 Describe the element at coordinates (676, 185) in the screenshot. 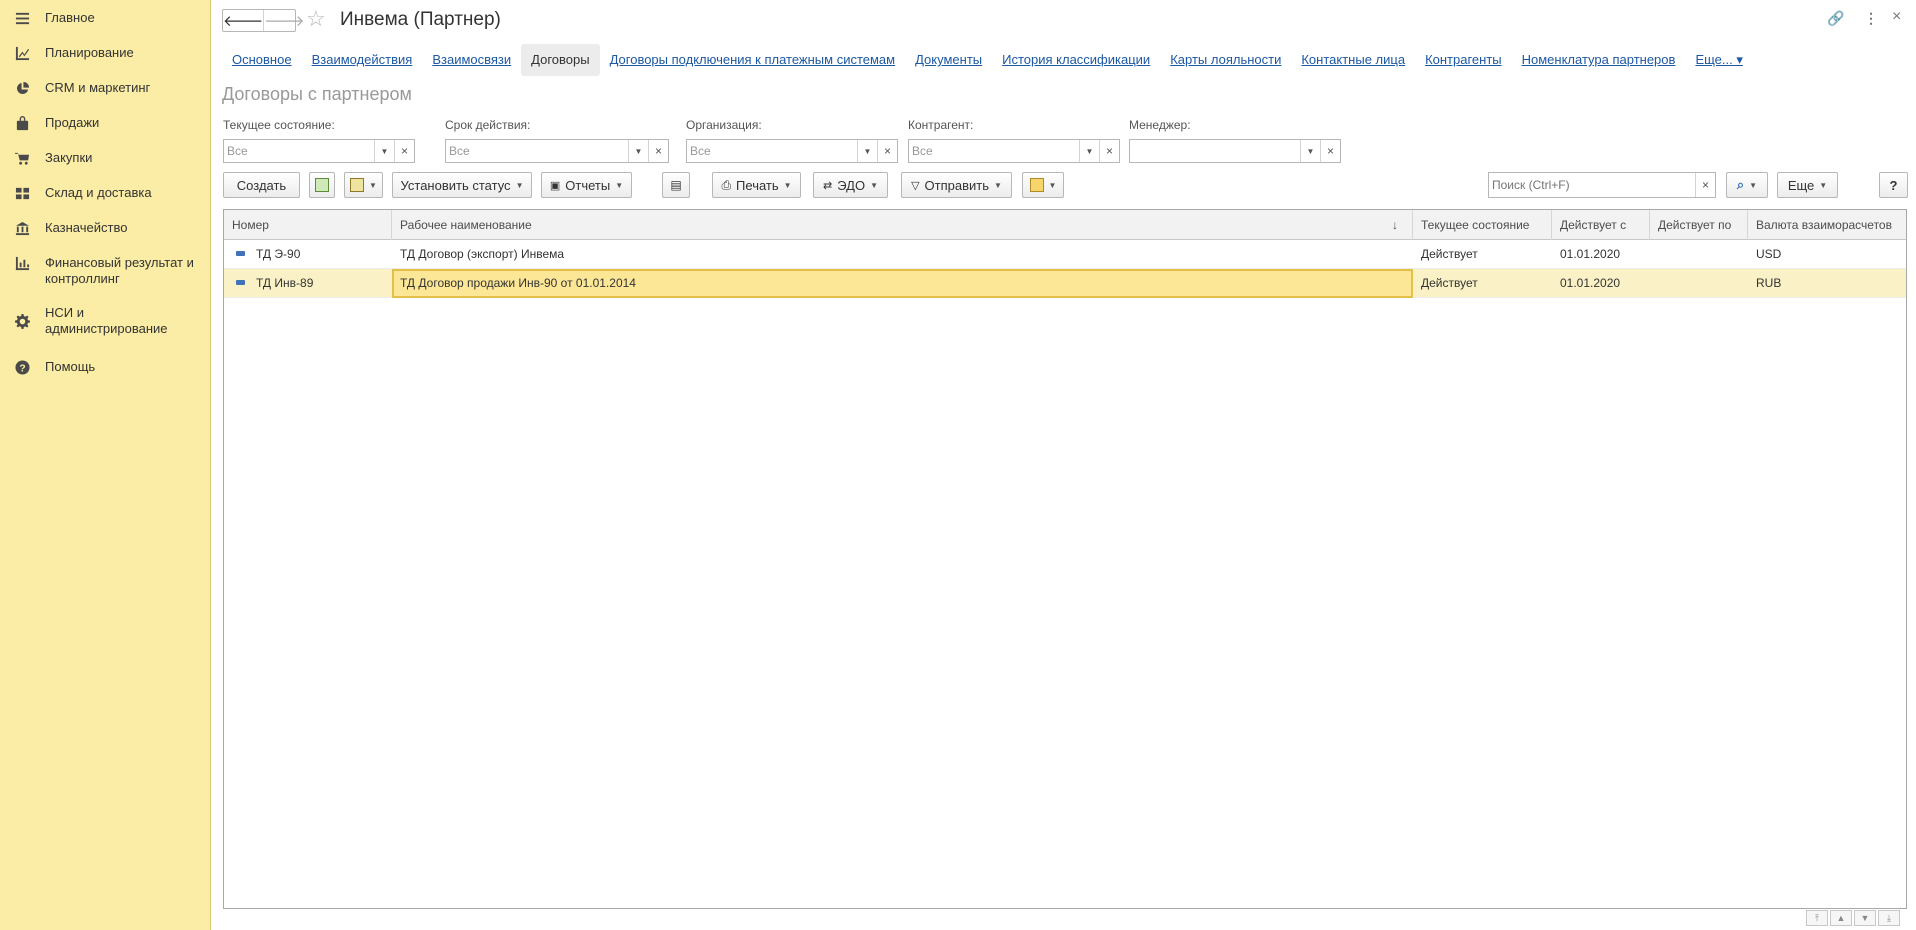

I see `list-settings-button: ▤` at that location.